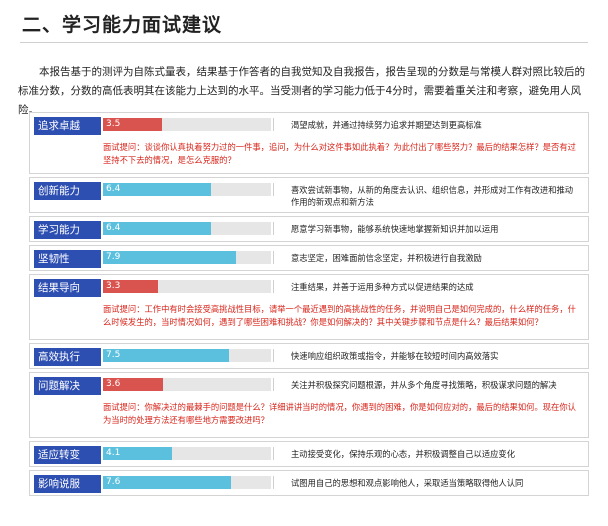 Image resolution: width=608 pixels, height=526 pixels. Describe the element at coordinates (386, 125) in the screenshot. I see `competency-description: 渴望成就，并通过持续努力追求并期望达到更高标准` at that location.